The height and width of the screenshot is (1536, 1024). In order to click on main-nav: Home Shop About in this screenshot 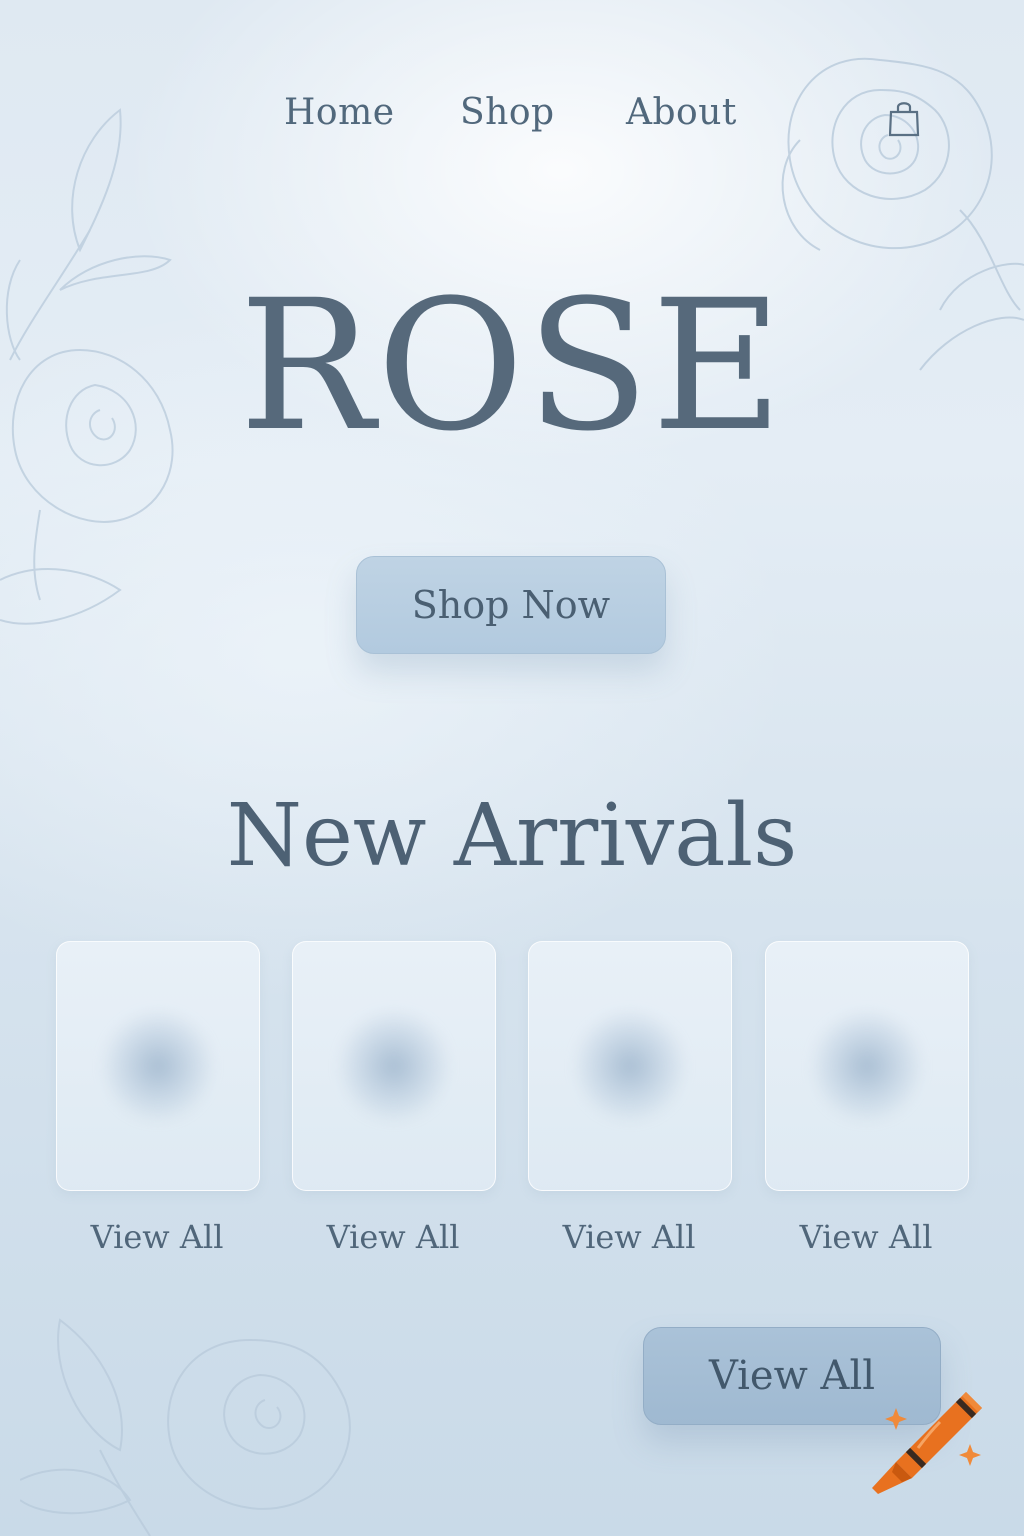, I will do `click(512, 117)`.